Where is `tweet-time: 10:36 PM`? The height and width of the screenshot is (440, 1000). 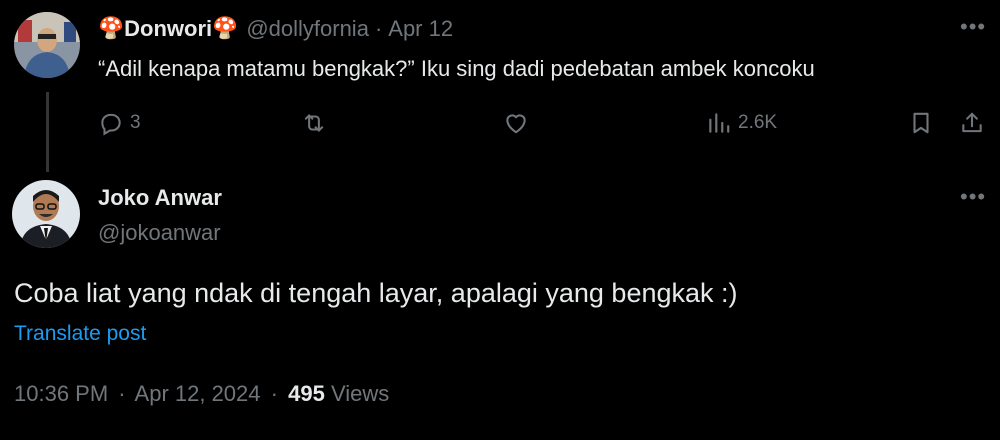 tweet-time: 10:36 PM is located at coordinates (61, 393).